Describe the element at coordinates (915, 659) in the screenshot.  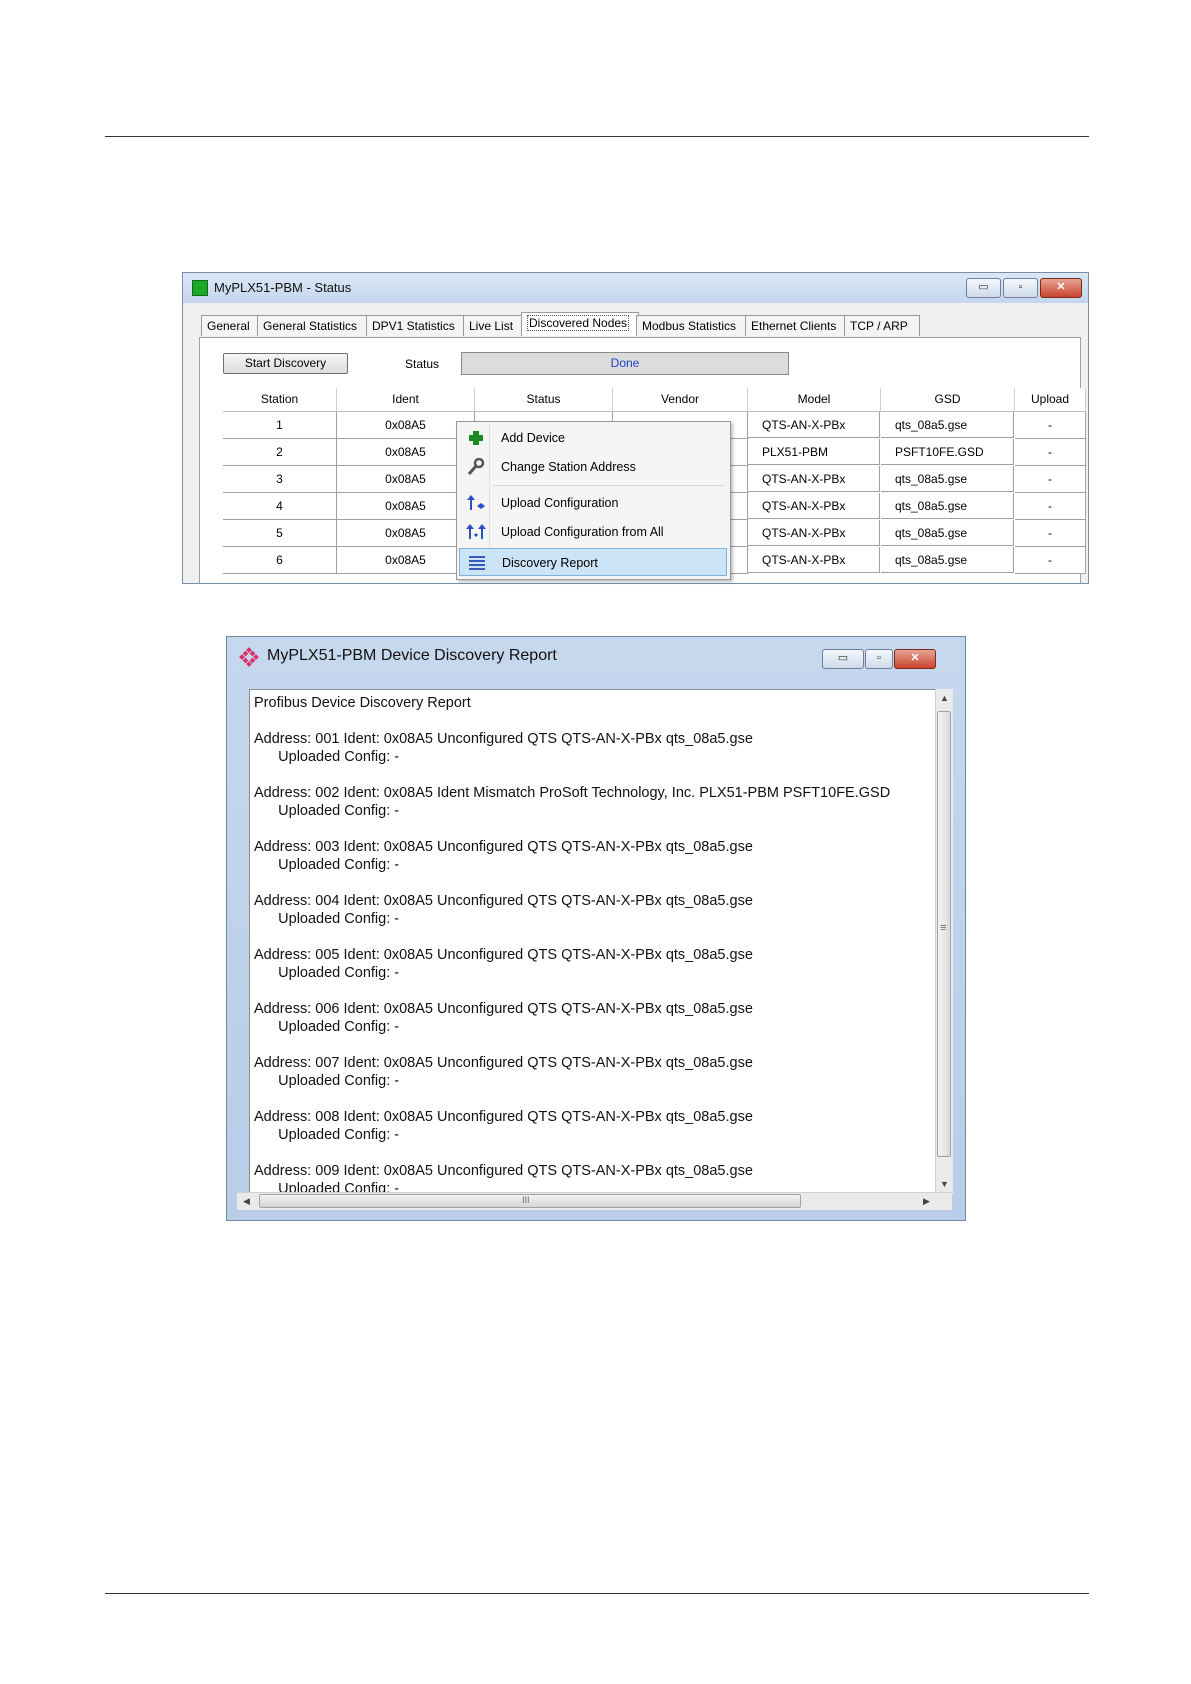
I see `report-close-button: ✕` at that location.